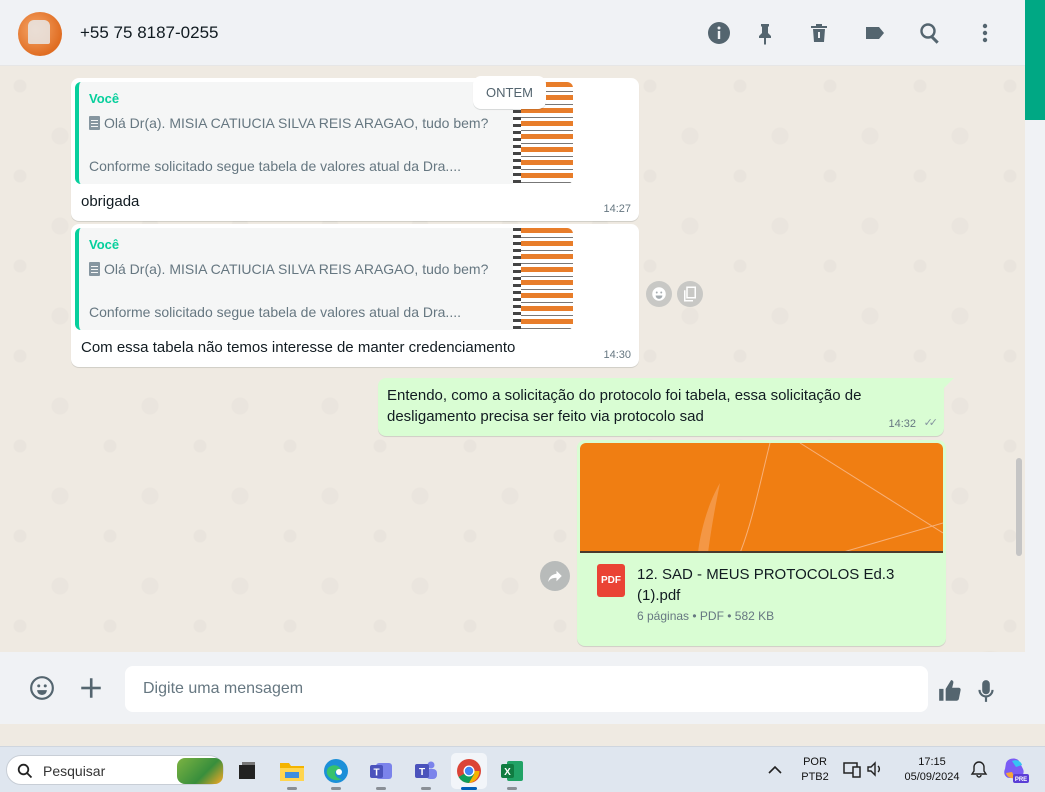 The width and height of the screenshot is (1045, 792). What do you see at coordinates (932, 770) in the screenshot?
I see `clock: 17:15 05/09/2024` at bounding box center [932, 770].